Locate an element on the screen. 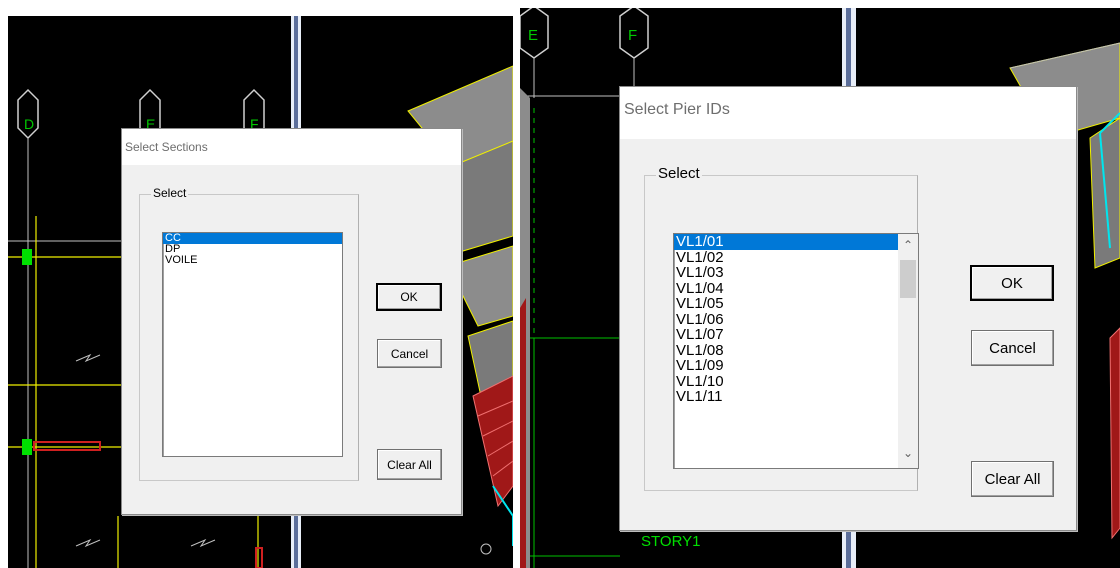 The width and height of the screenshot is (1120, 568). story-label: STORY1 is located at coordinates (671, 541).